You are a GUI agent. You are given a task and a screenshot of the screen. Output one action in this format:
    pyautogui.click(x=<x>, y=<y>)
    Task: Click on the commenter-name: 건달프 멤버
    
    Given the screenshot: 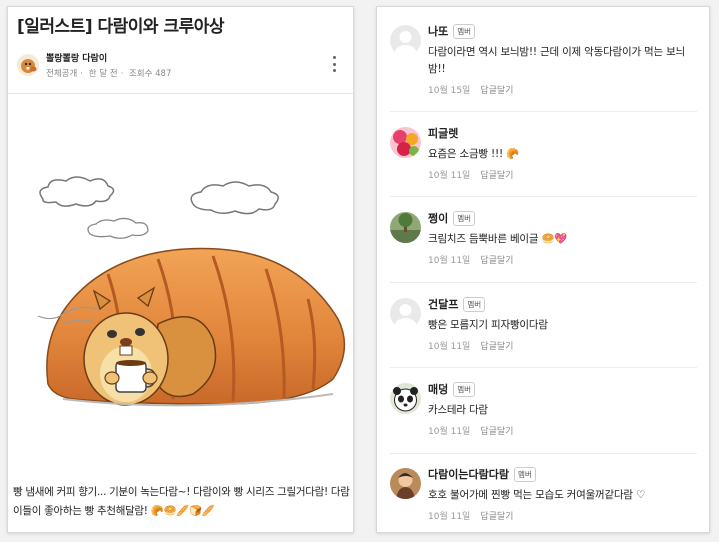 What is the action you would take?
    pyautogui.click(x=457, y=304)
    